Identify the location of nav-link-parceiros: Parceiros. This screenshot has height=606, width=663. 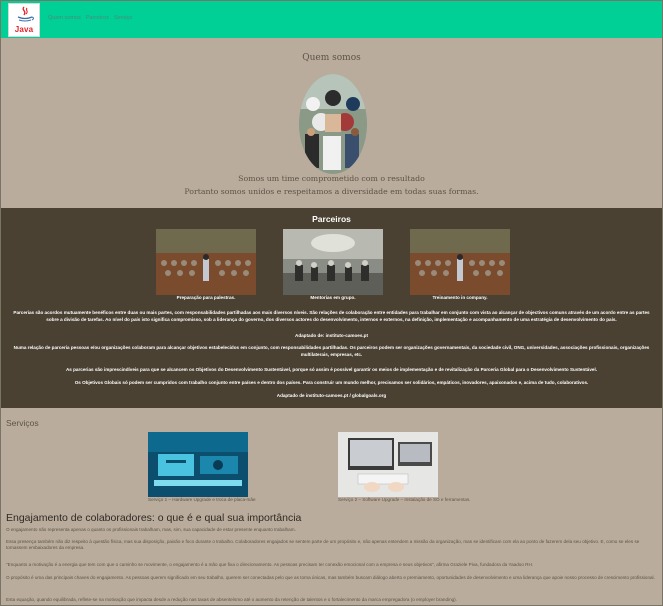
(97, 18).